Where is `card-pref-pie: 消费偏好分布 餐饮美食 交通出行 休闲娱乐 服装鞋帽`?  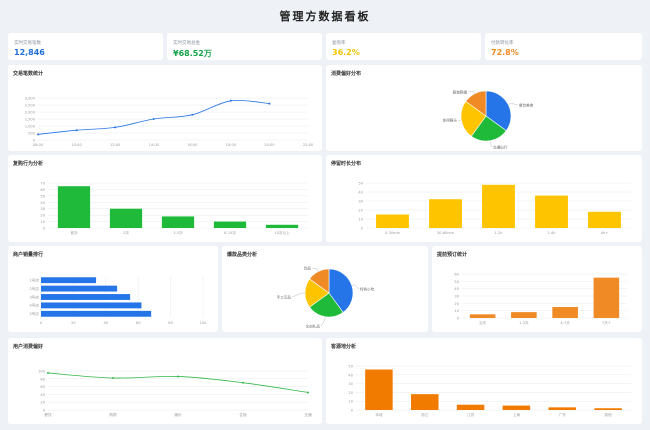
card-pref-pie: 消费偏好分布 餐饮美食 交通出行 休闲娱乐 服装鞋帽 is located at coordinates (484, 108).